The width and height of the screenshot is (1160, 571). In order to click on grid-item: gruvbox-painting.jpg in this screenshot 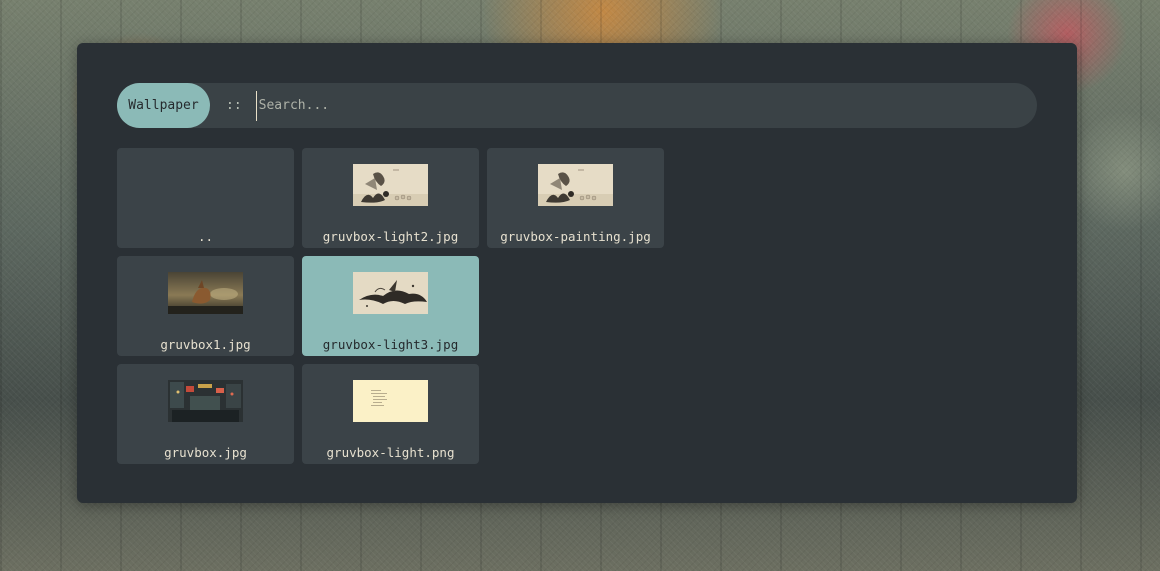, I will do `click(575, 198)`.